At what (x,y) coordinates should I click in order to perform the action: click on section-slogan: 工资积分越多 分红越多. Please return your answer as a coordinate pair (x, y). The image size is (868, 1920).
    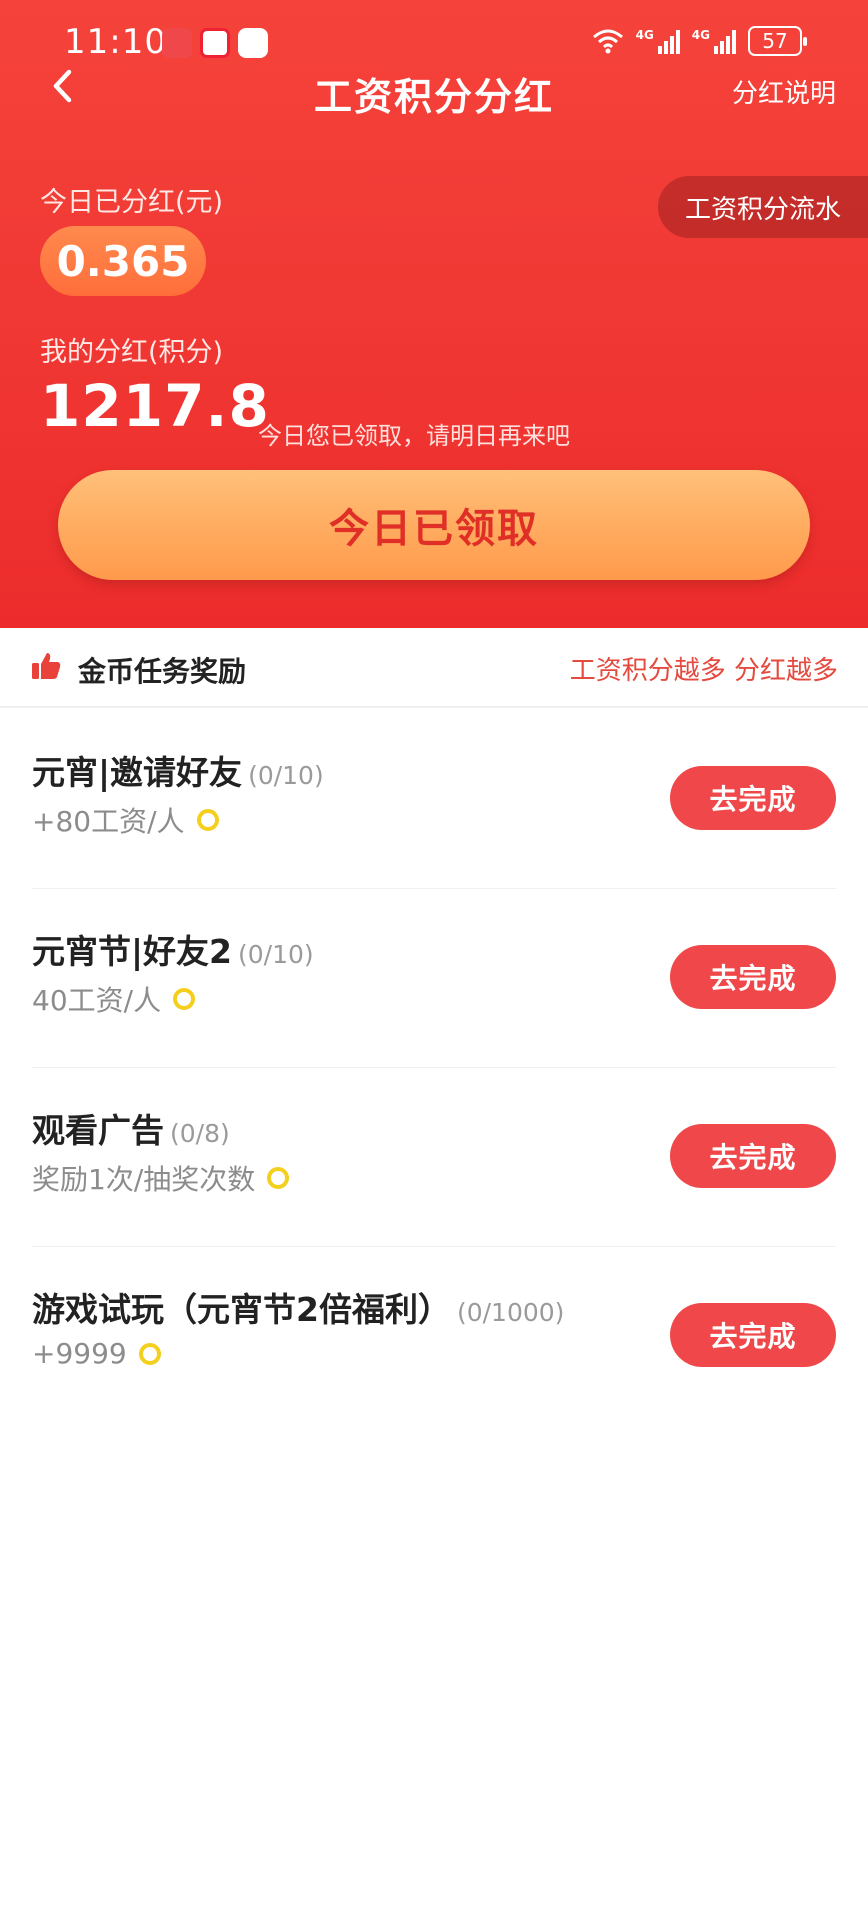
    Looking at the image, I should click on (703, 671).